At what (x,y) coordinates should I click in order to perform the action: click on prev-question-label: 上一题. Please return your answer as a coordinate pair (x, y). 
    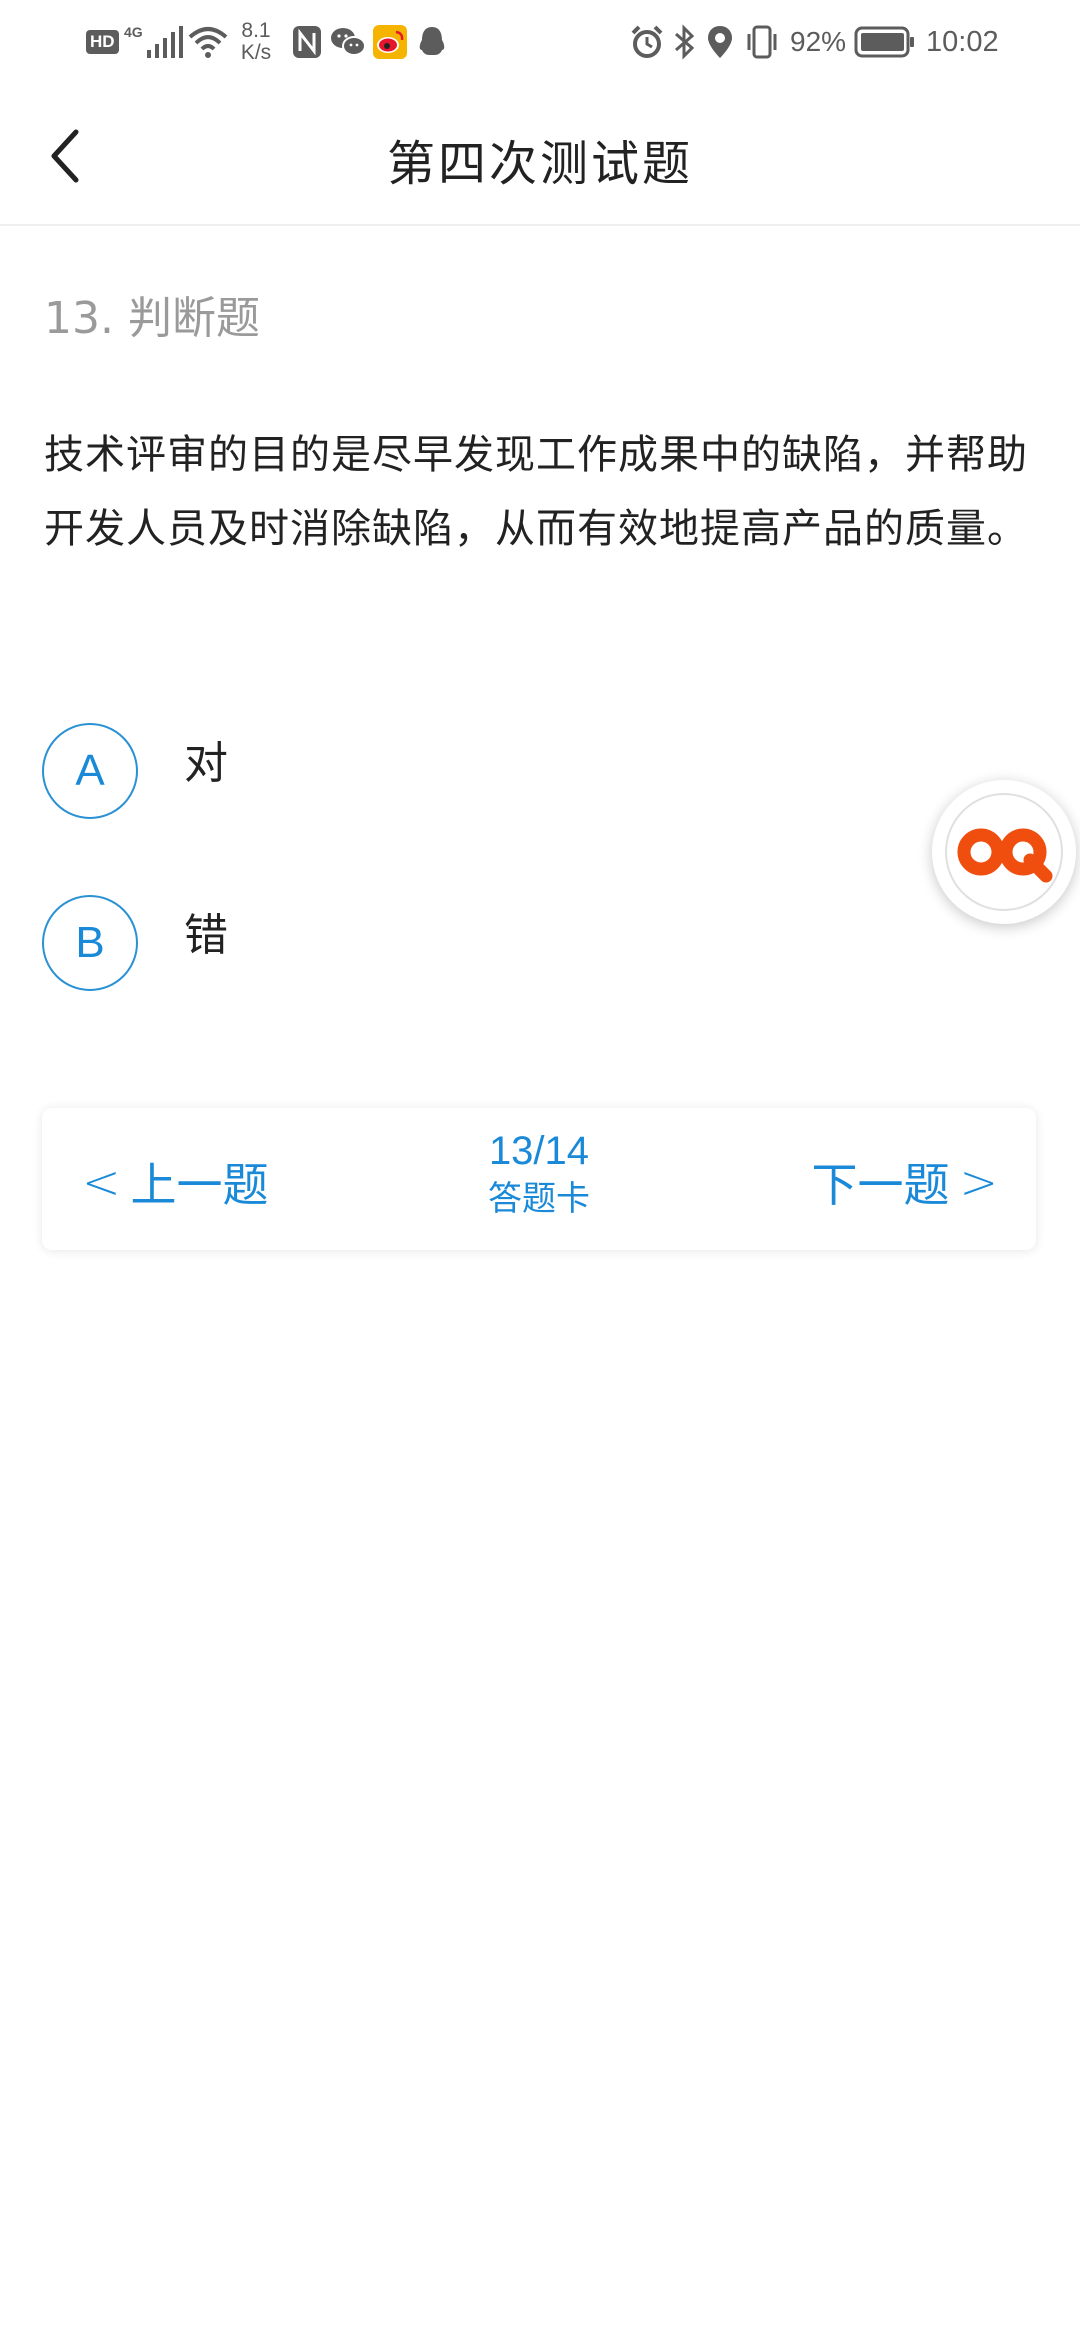
    Looking at the image, I should click on (199, 1185).